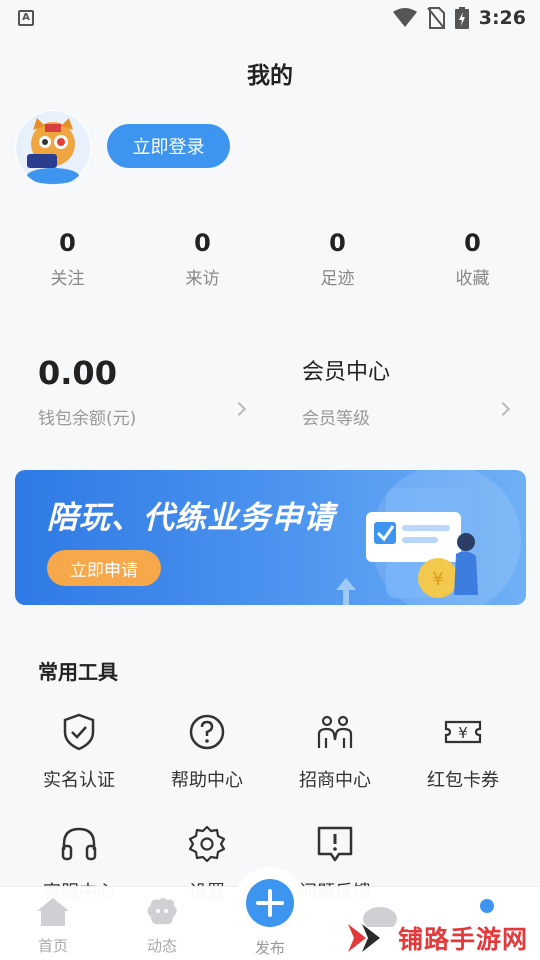 The width and height of the screenshot is (540, 960). What do you see at coordinates (407, 392) in the screenshot?
I see `member-center: 会员中心 会员等级` at bounding box center [407, 392].